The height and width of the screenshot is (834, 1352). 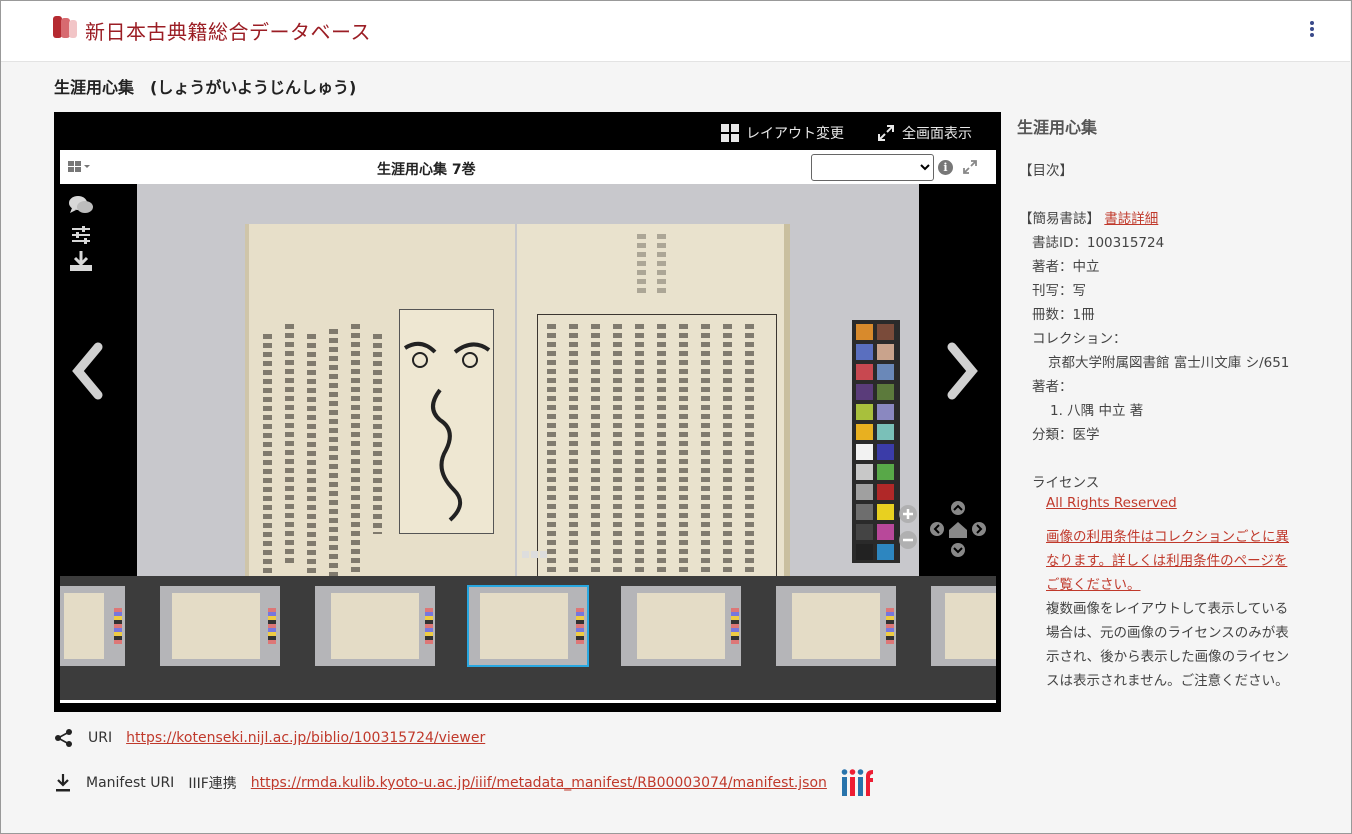 I want to click on window-toolbar: 生涯用心集 7巻 i, so click(x=528, y=167).